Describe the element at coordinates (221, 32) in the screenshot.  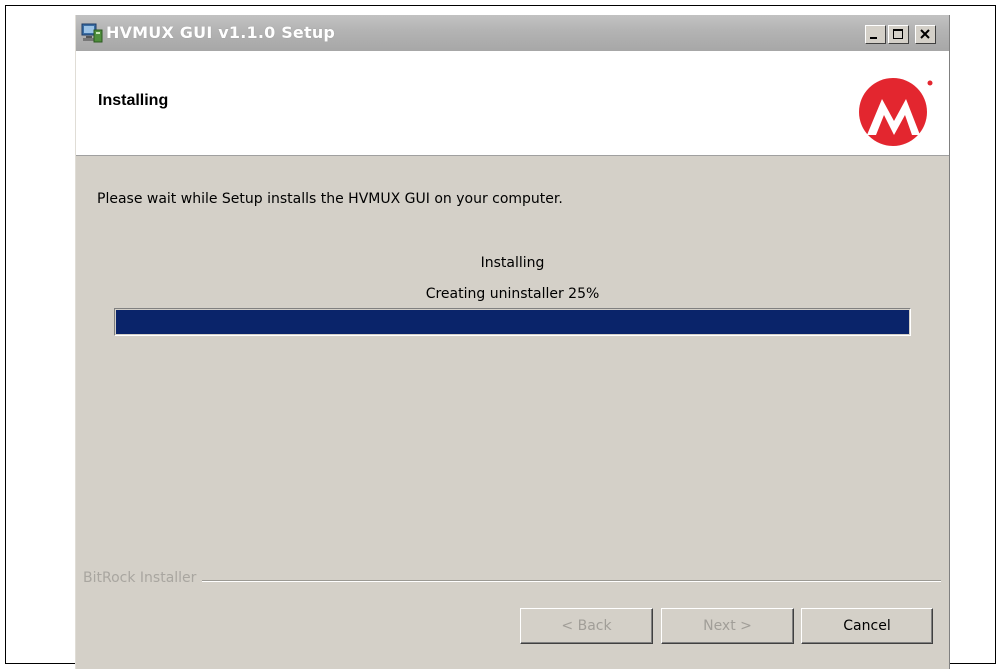
I see `window-title: HVMUX GUI v1.1.0 Setup` at that location.